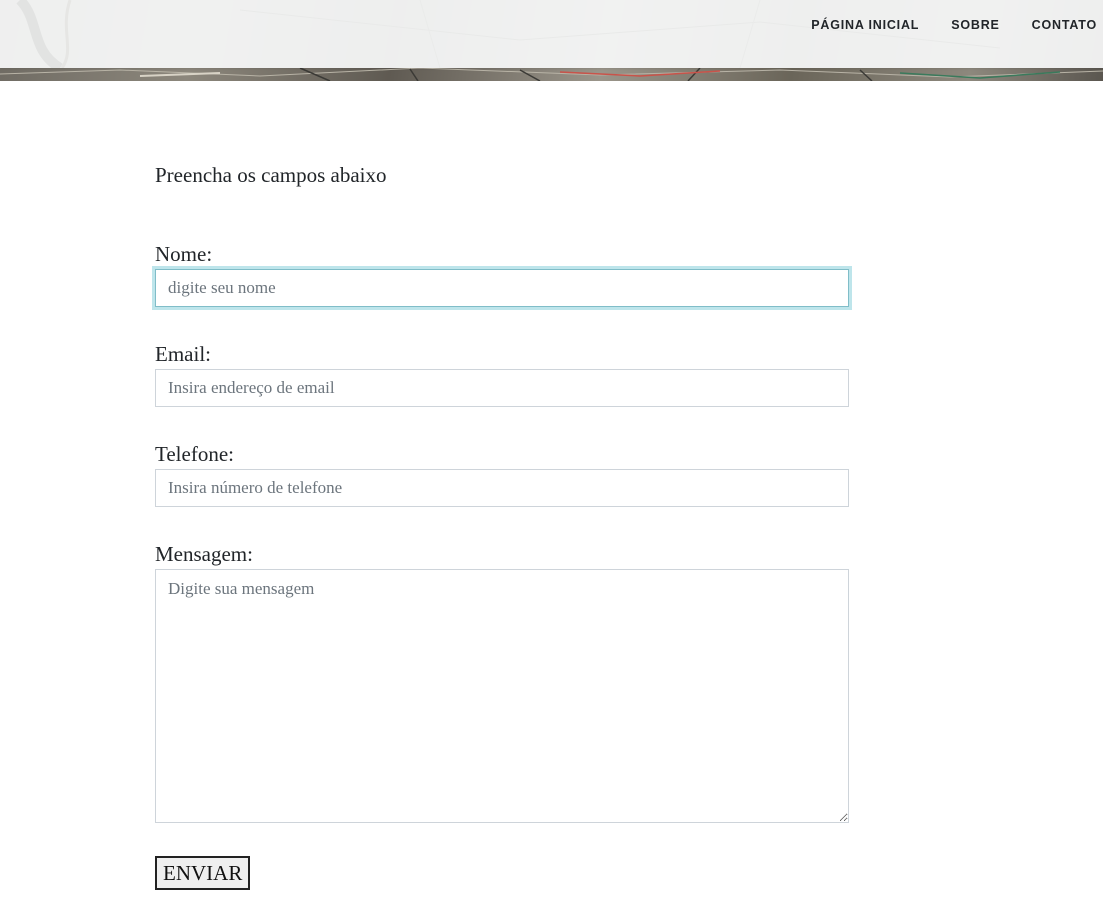 The width and height of the screenshot is (1103, 898). Describe the element at coordinates (975, 25) in the screenshot. I see `nav-link-sobre: SOBRE` at that location.